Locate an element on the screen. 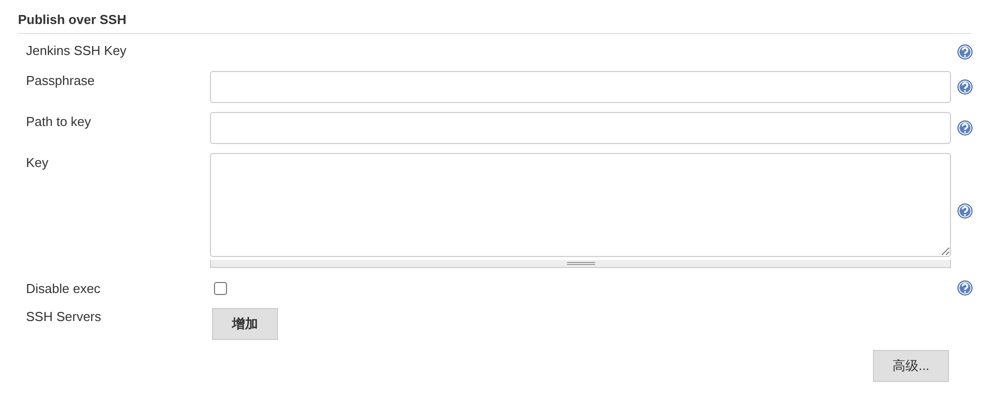  field-label: Passphrase is located at coordinates (60, 80).